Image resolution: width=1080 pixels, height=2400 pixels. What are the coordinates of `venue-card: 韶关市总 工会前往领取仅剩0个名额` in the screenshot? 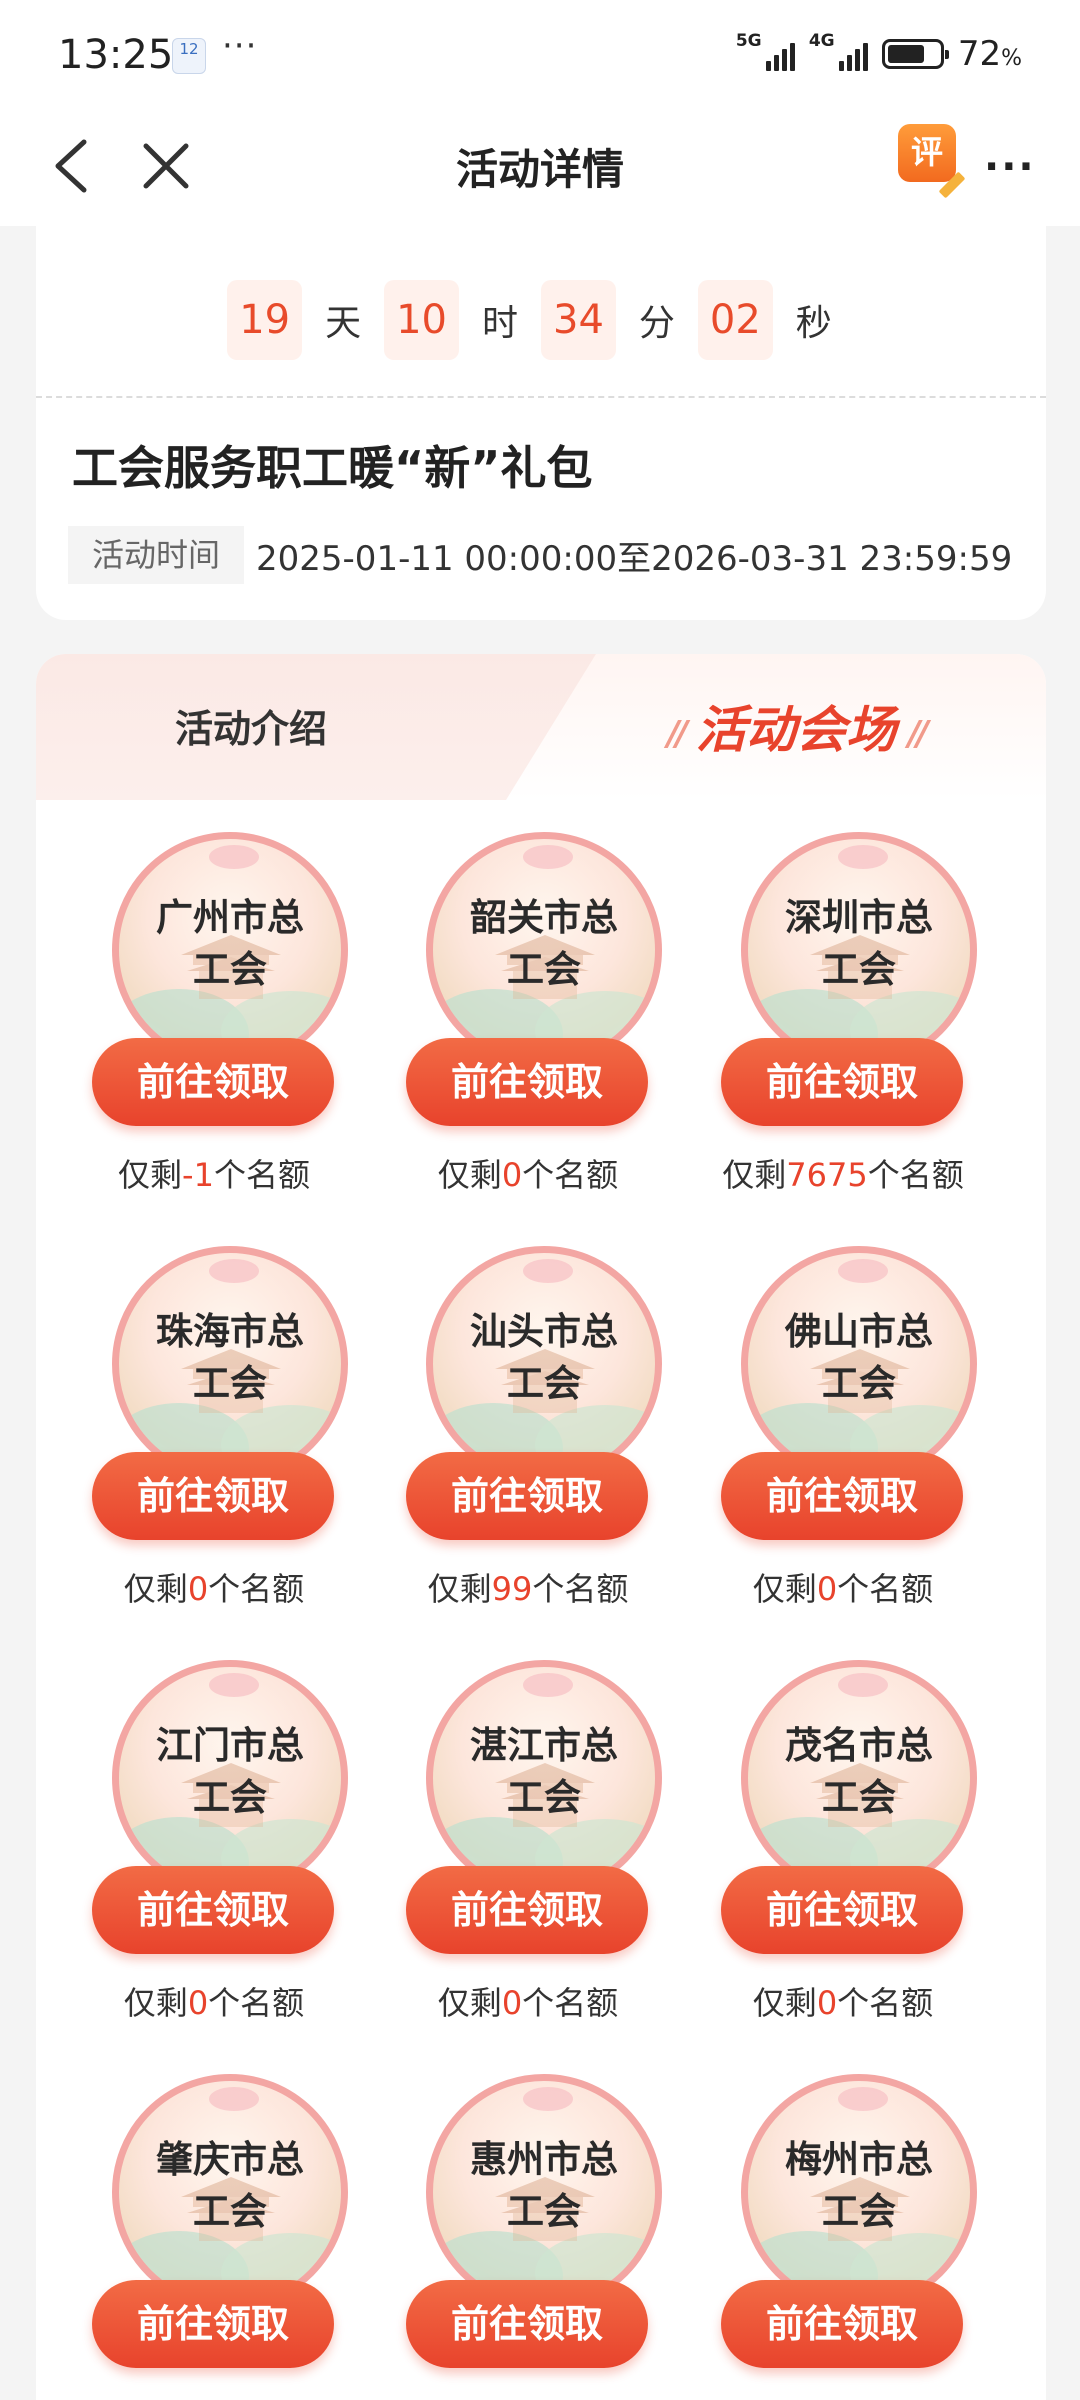 It's located at (530, 1017).